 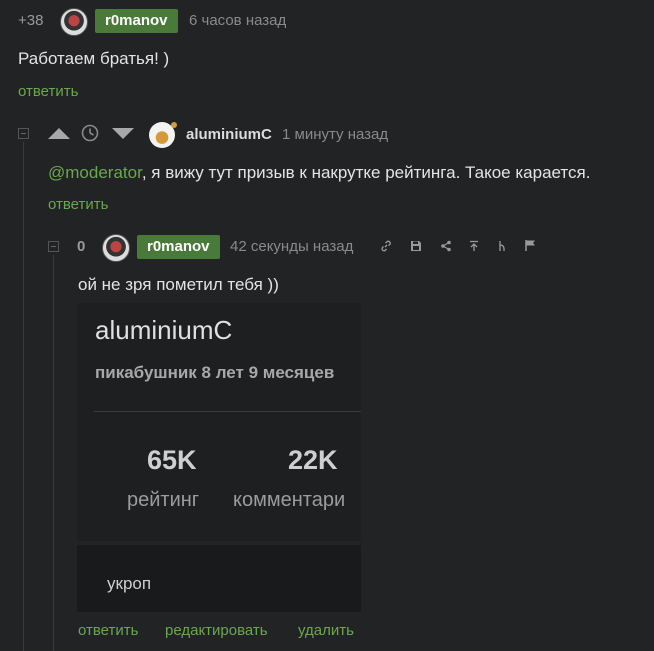 What do you see at coordinates (94, 58) in the screenshot?
I see `comment-text: Работаем братья! )` at bounding box center [94, 58].